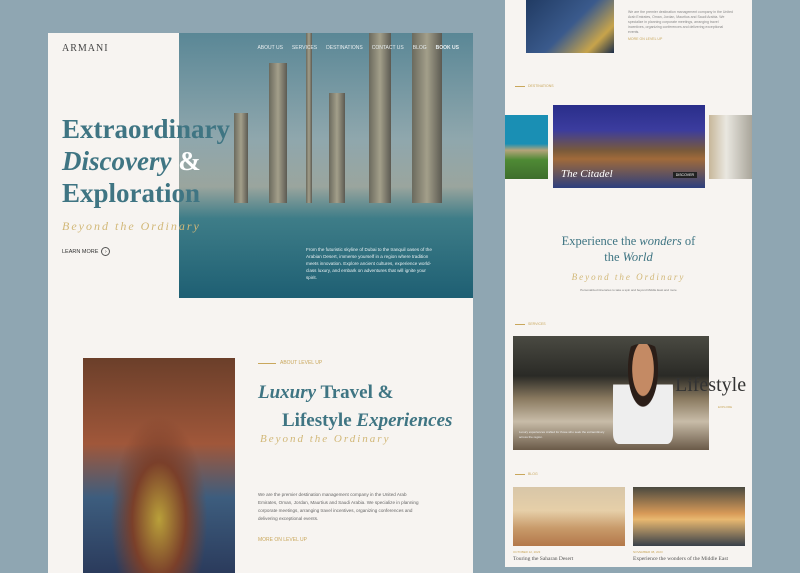 This screenshot has width=800, height=573. I want to click on lifestyle-title: Lifestyle, so click(711, 385).